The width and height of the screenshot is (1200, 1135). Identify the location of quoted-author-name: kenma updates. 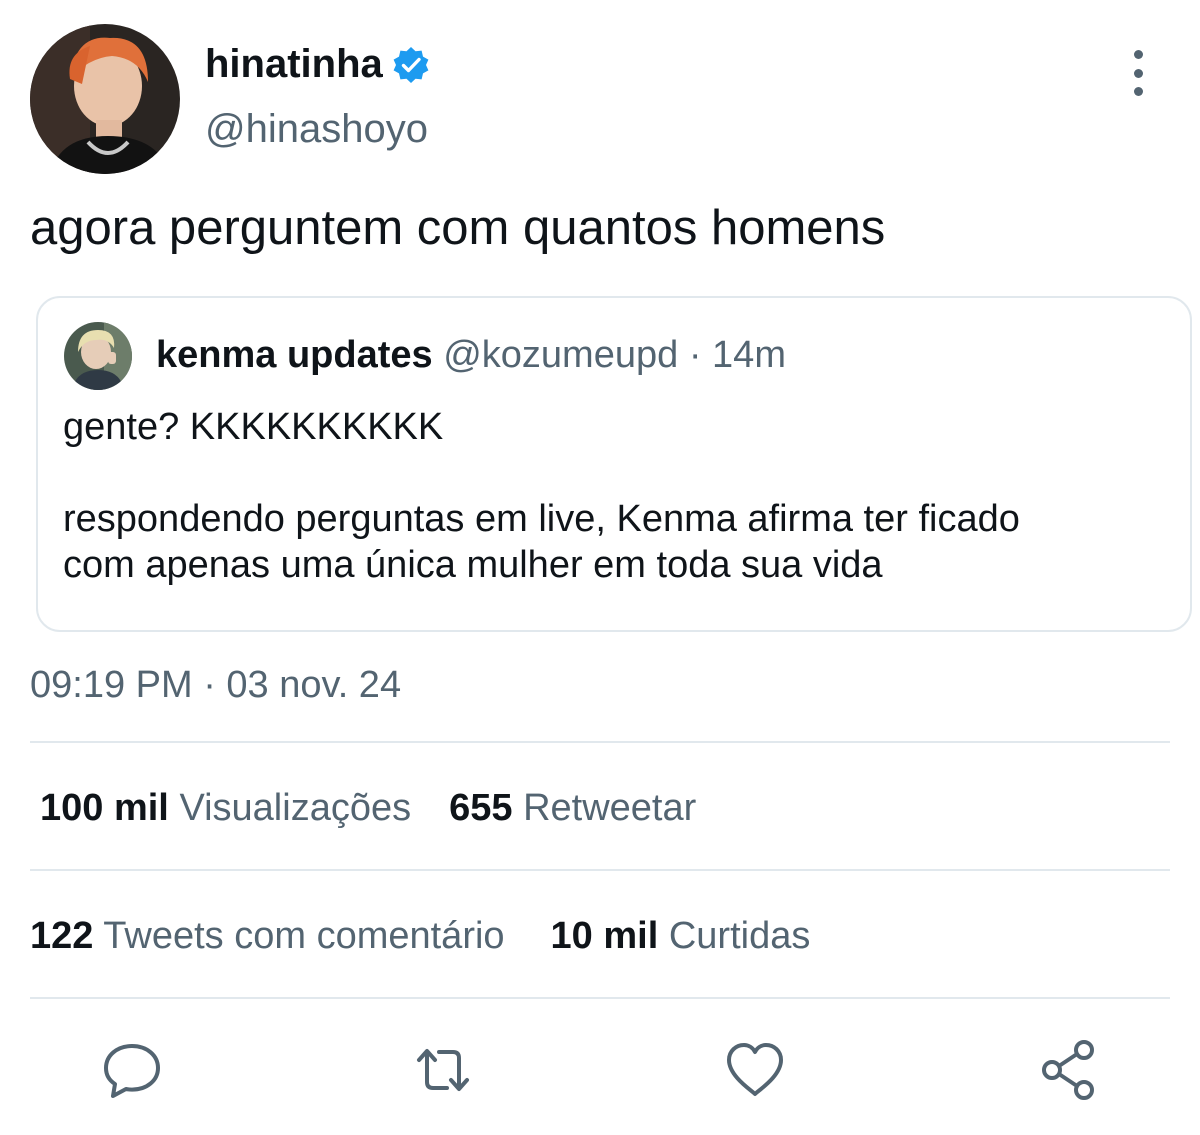
(294, 355).